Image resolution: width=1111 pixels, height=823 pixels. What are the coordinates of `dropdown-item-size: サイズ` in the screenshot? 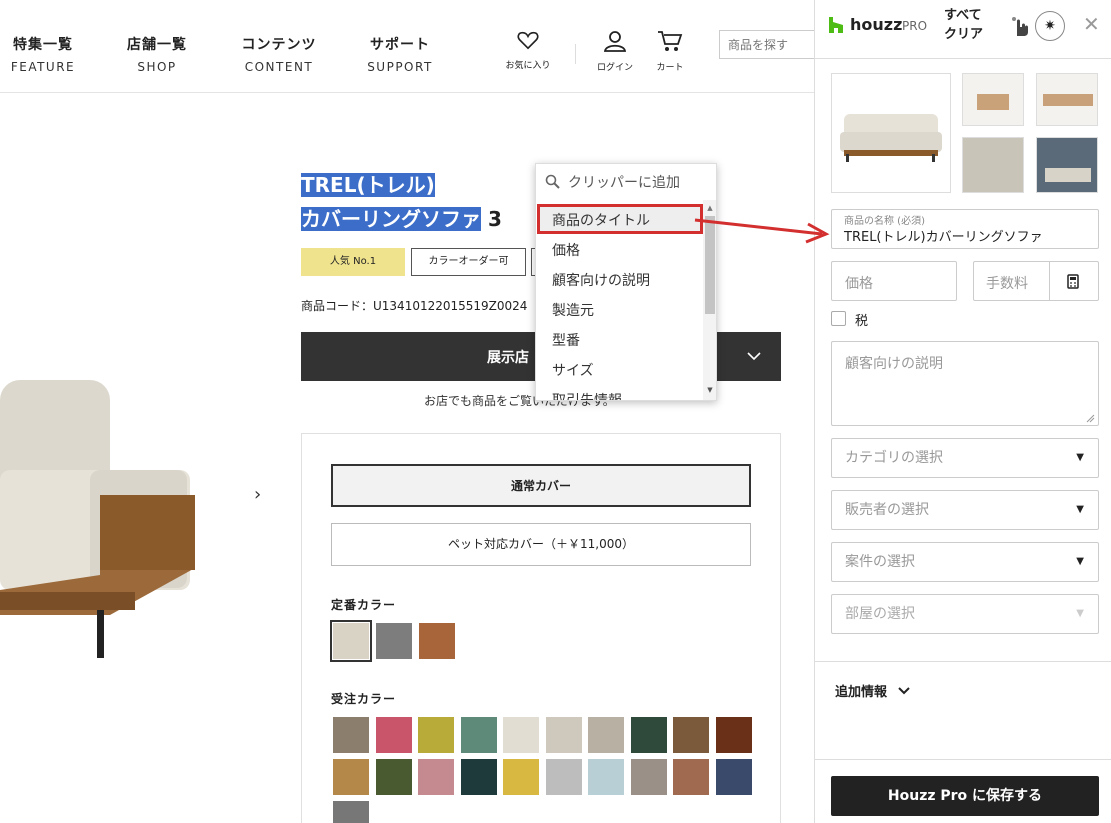 It's located at (573, 370).